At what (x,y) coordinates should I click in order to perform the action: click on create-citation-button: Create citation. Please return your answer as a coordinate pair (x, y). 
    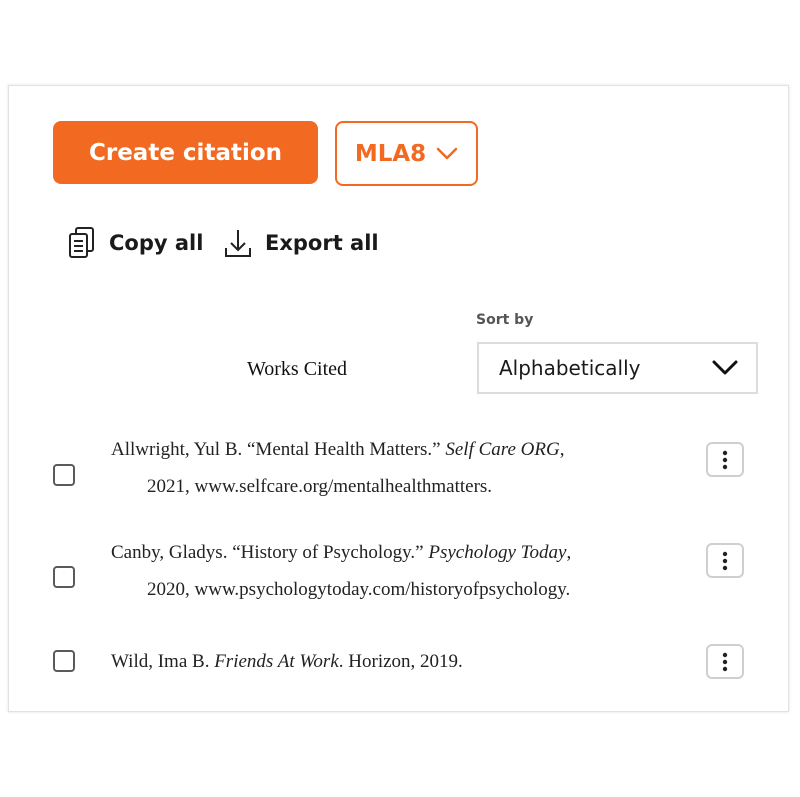
    Looking at the image, I should click on (185, 152).